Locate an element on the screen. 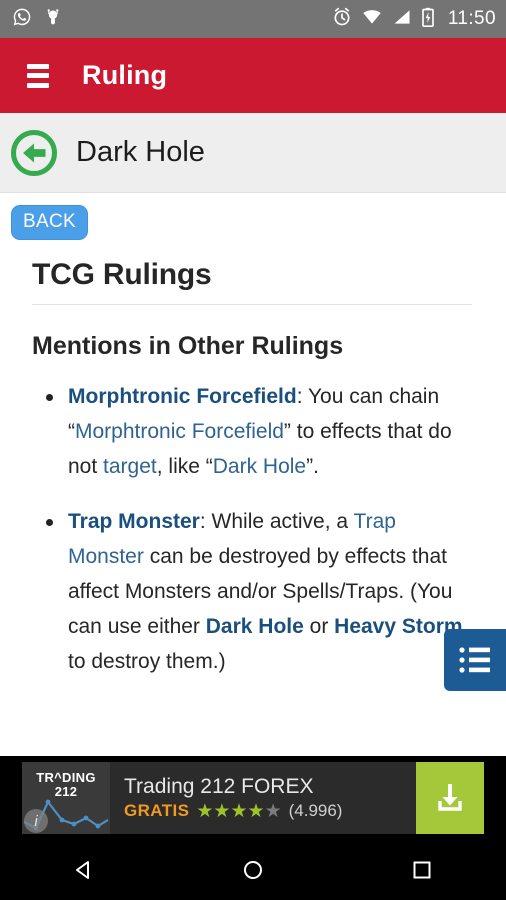 This screenshot has width=506, height=900. nav-home-circle-icon is located at coordinates (253, 870).